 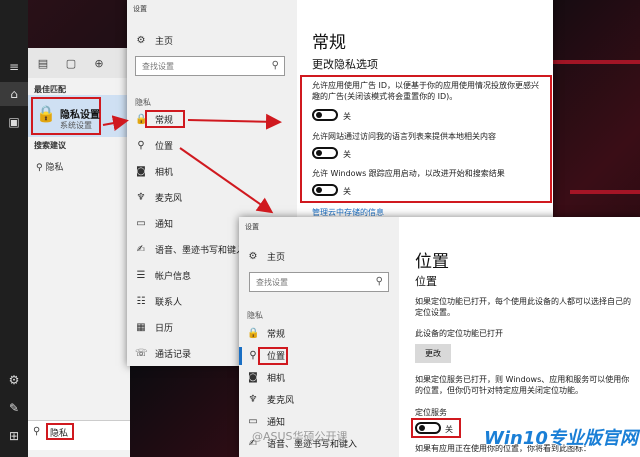 I want to click on annotation-arrows, so click(x=192, y=163).